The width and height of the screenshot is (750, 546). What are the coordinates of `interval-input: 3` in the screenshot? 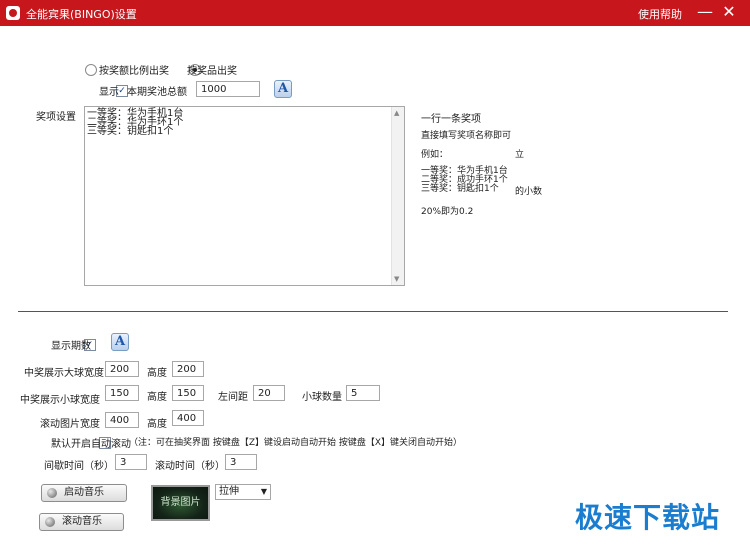 It's located at (131, 462).